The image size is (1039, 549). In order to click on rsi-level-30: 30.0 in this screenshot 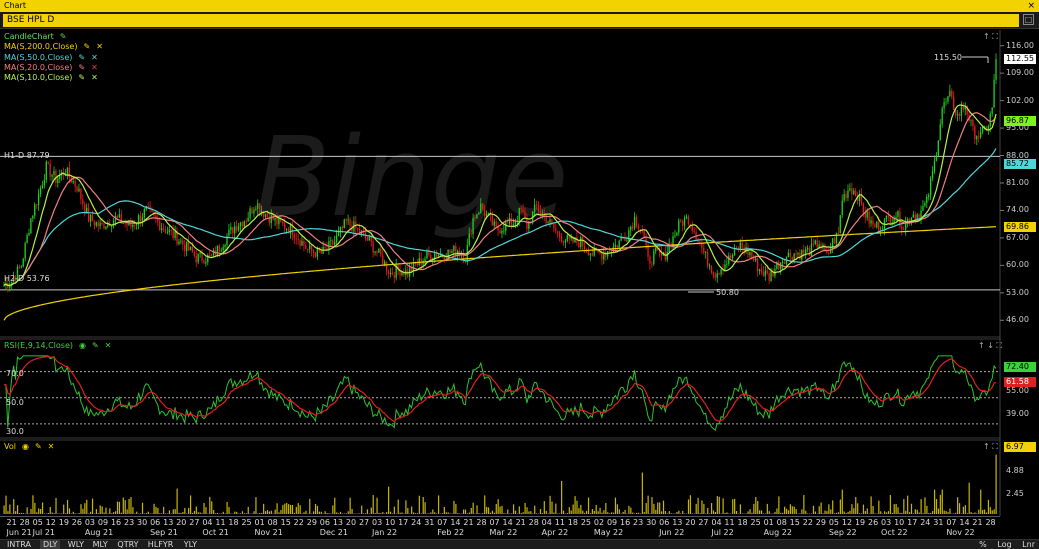, I will do `click(15, 431)`.